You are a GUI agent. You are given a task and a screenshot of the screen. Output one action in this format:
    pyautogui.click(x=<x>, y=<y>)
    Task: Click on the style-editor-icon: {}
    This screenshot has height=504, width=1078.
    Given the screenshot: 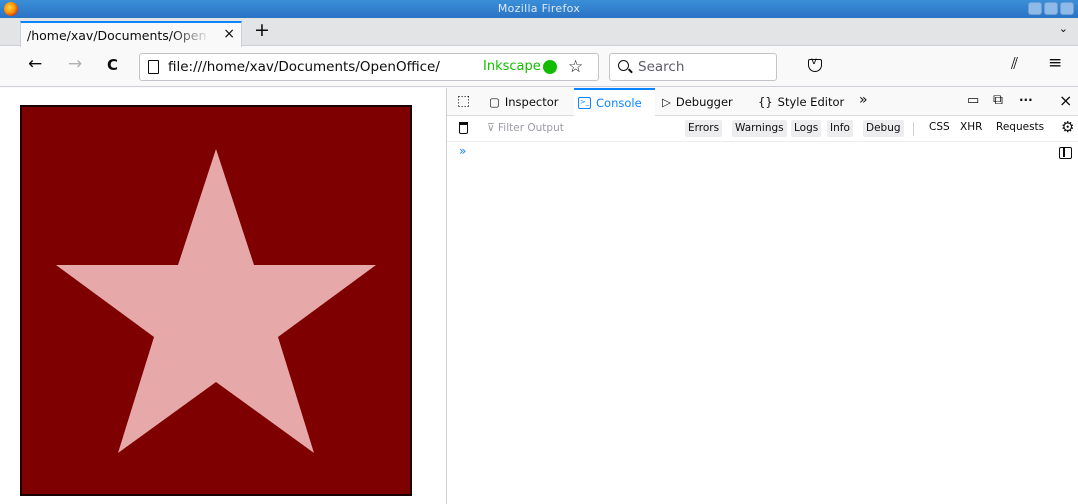 What is the action you would take?
    pyautogui.click(x=765, y=102)
    